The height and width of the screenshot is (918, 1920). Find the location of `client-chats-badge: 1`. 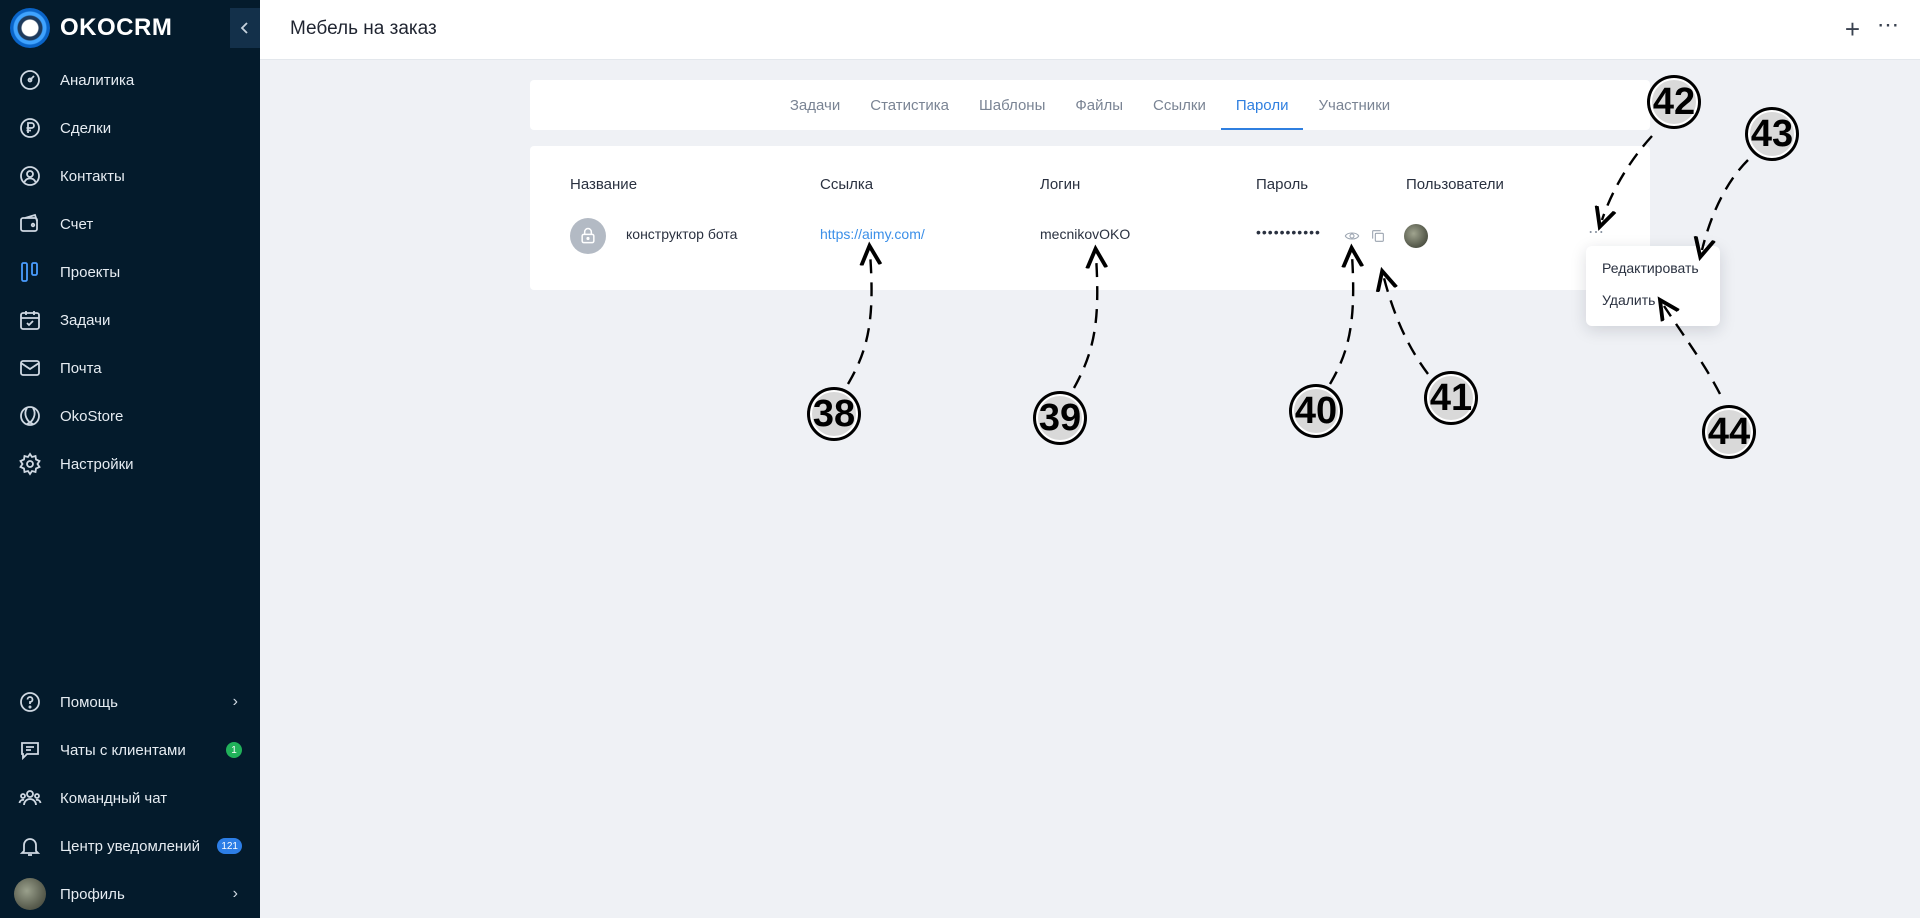

client-chats-badge: 1 is located at coordinates (234, 750).